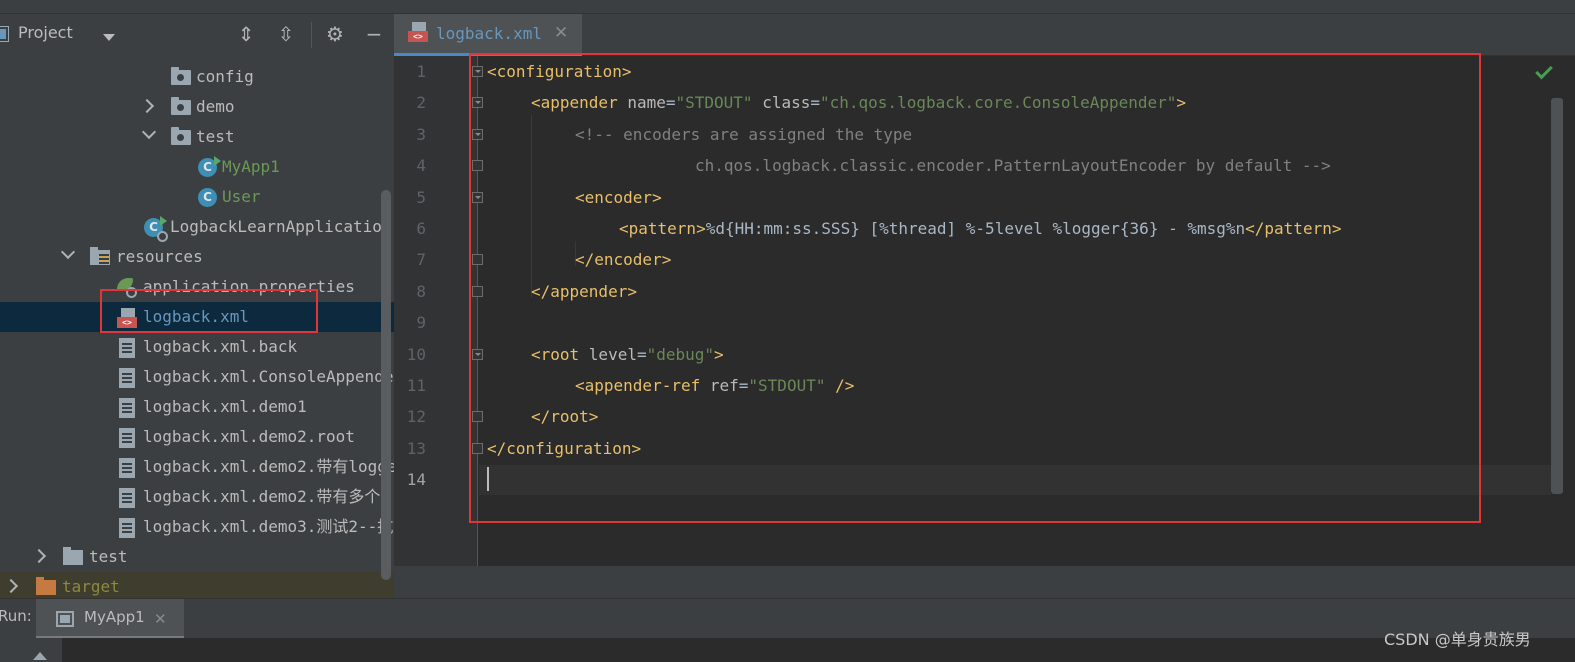 This screenshot has height=662, width=1575. I want to click on run-tab-label: MyApp1, so click(114, 617).